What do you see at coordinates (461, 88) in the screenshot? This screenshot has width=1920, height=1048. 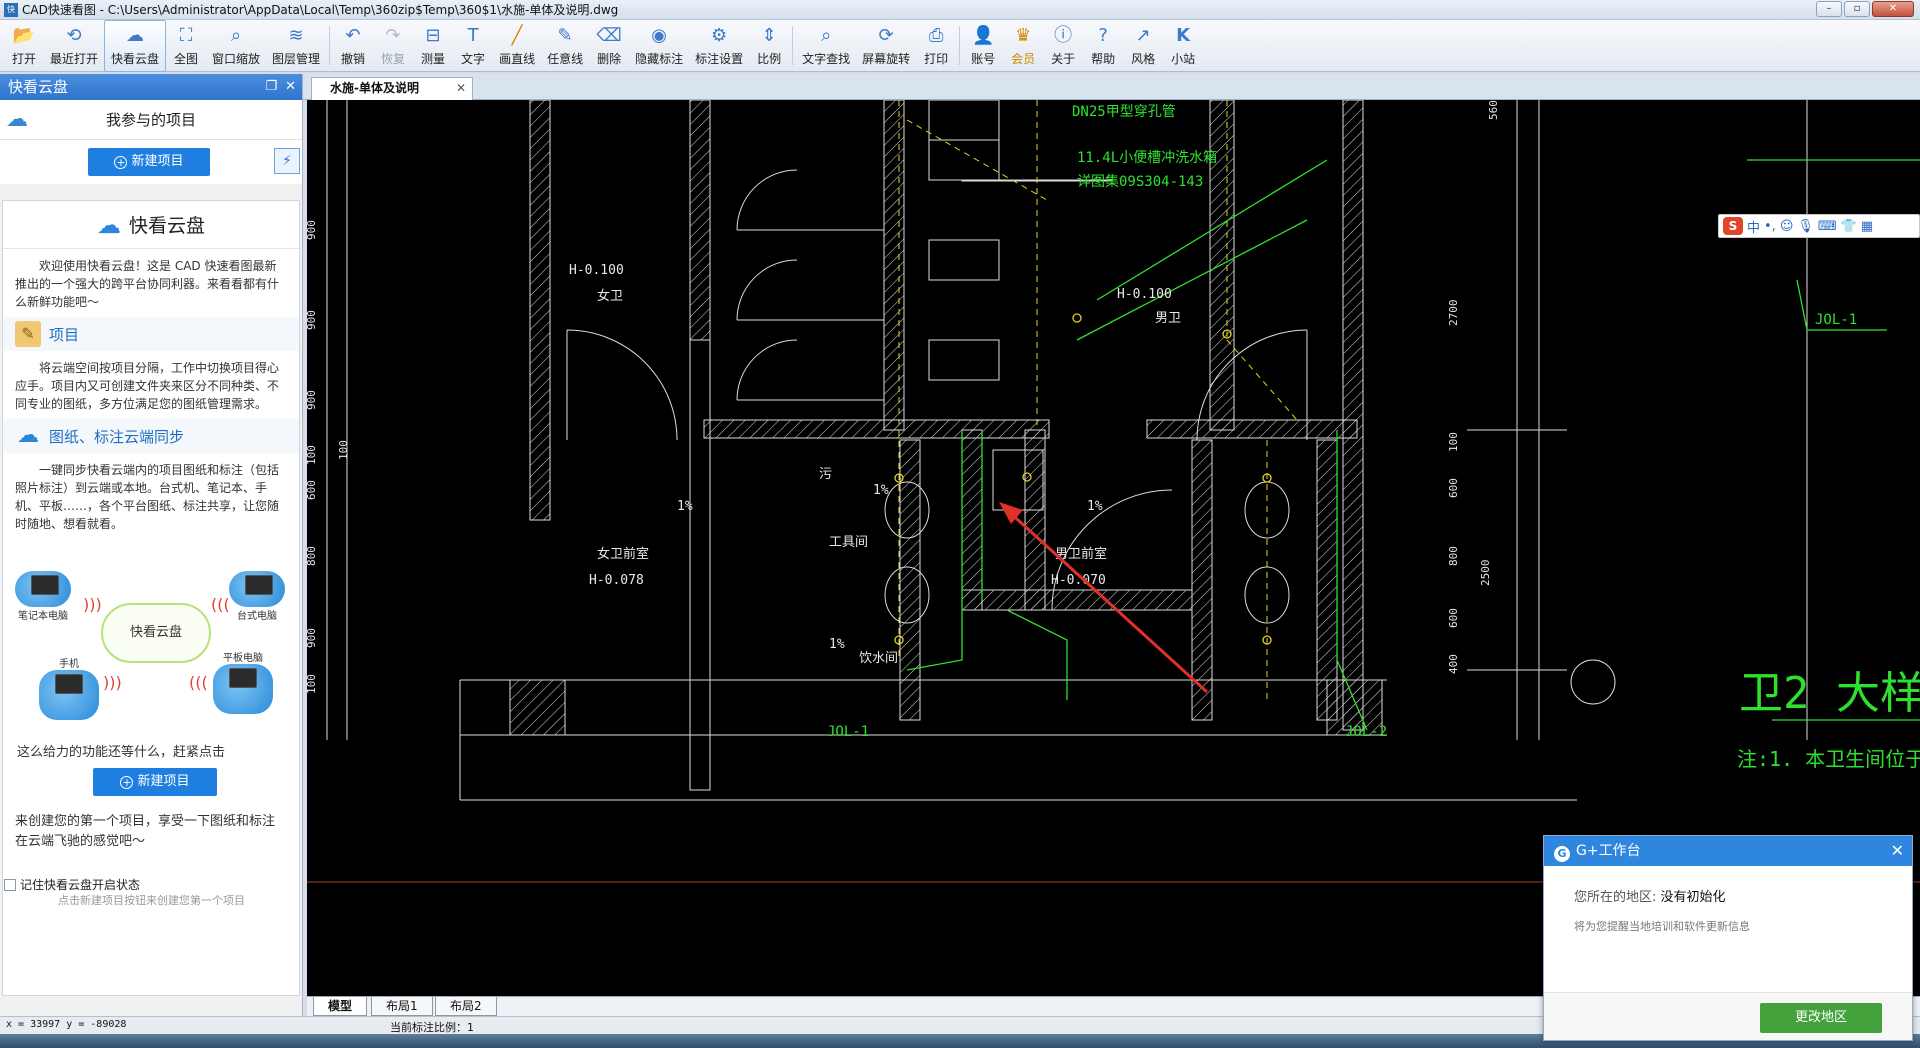 I see `close-tab-icon: ✕` at bounding box center [461, 88].